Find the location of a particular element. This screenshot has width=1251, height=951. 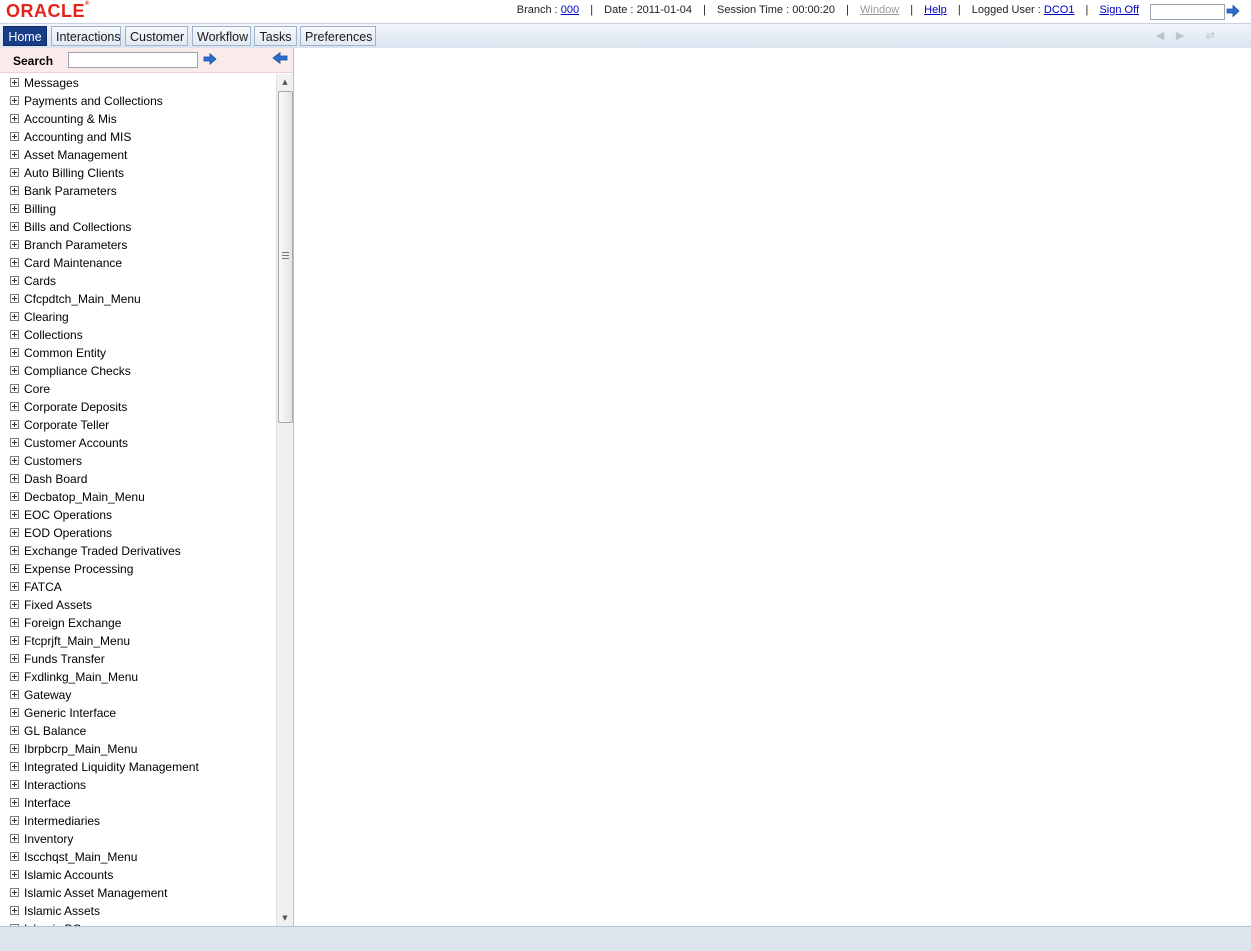

menu-tree-item-label: Fixed Assets is located at coordinates (58, 605).